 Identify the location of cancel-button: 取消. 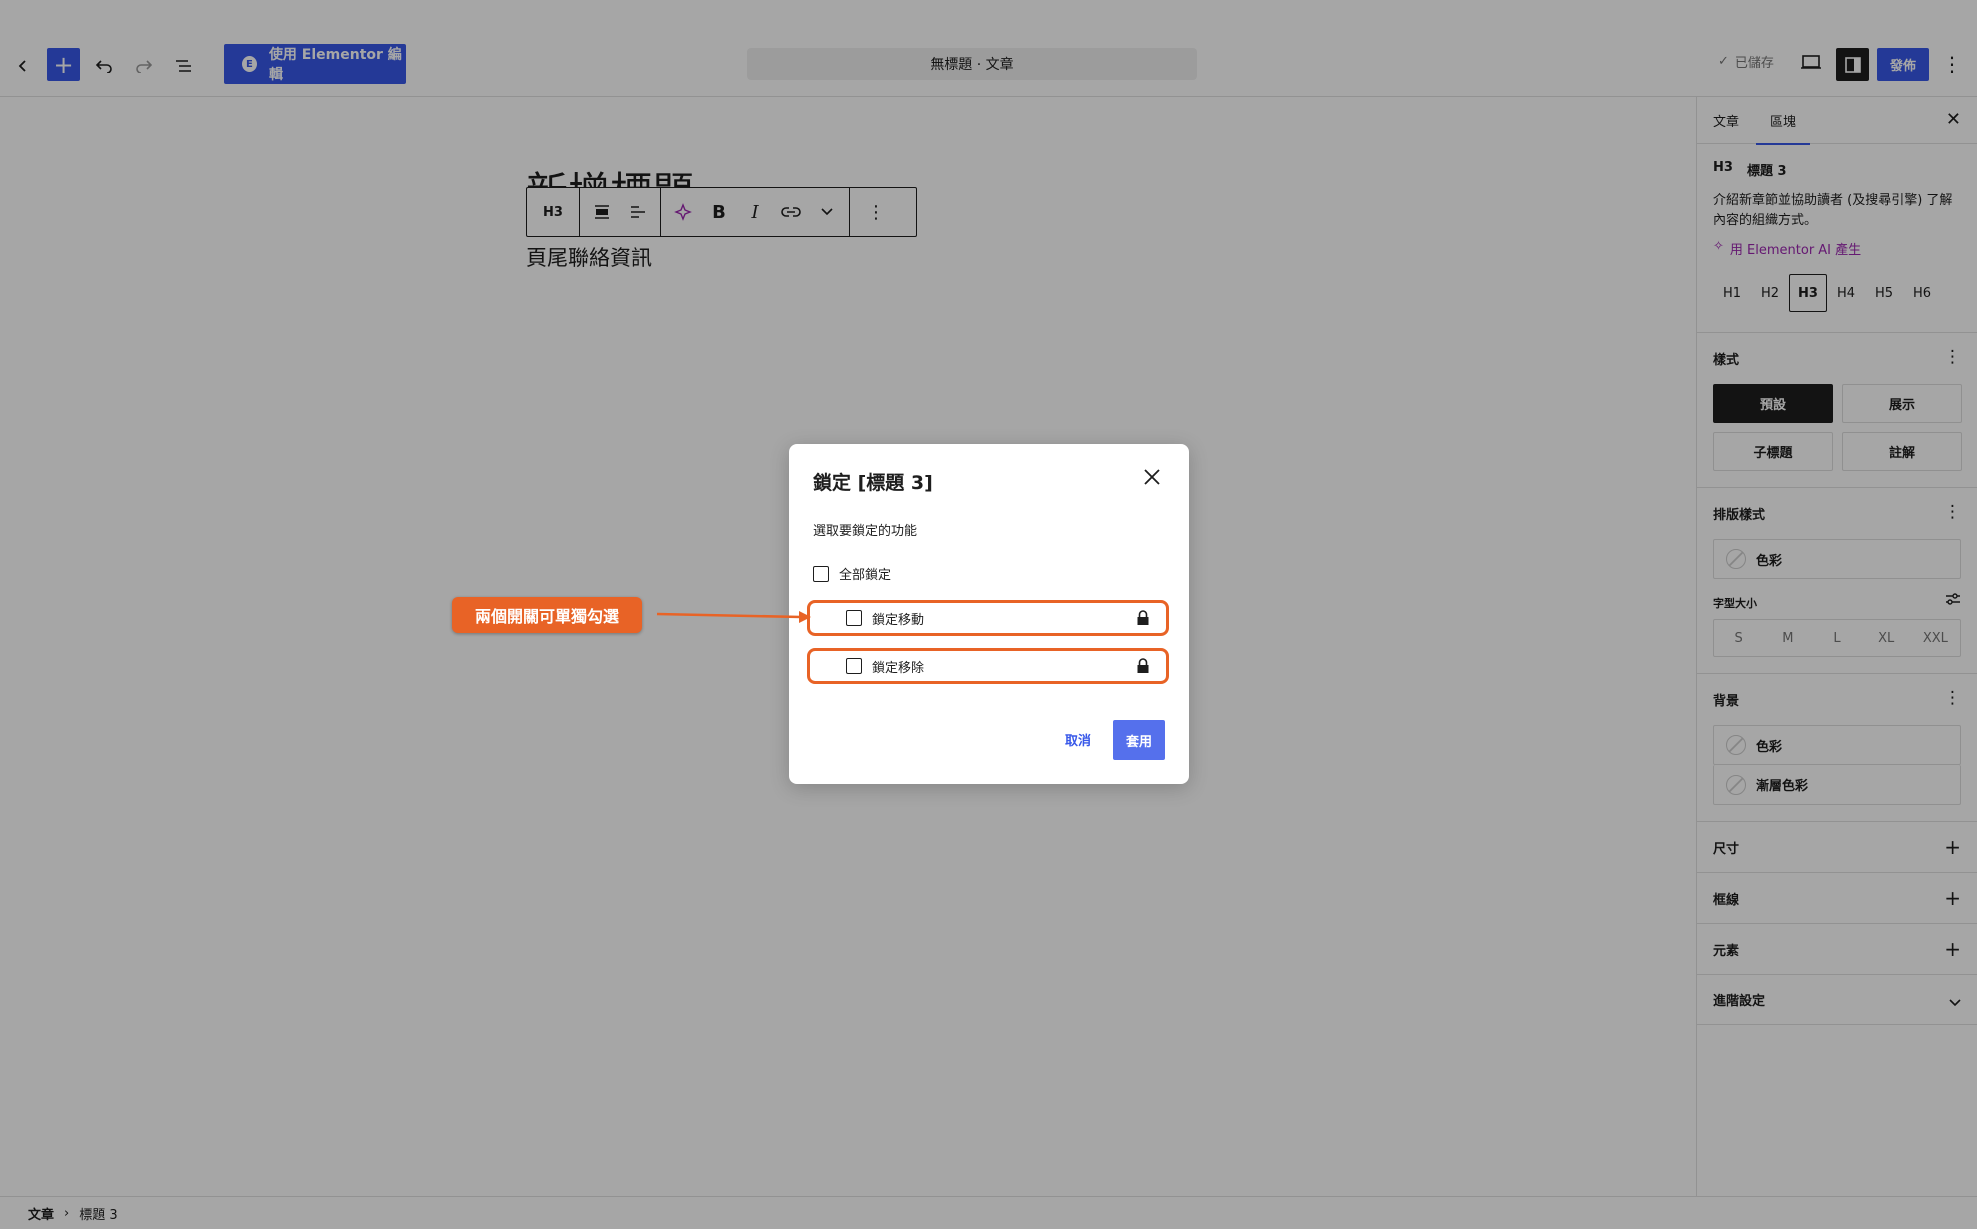
(1078, 739).